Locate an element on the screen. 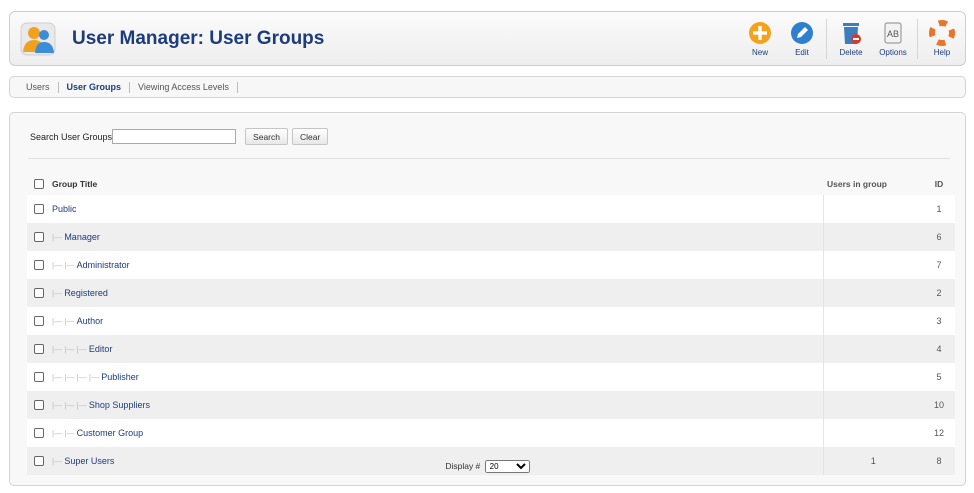  table-row: |— |— Administrator 7 is located at coordinates (491, 265).